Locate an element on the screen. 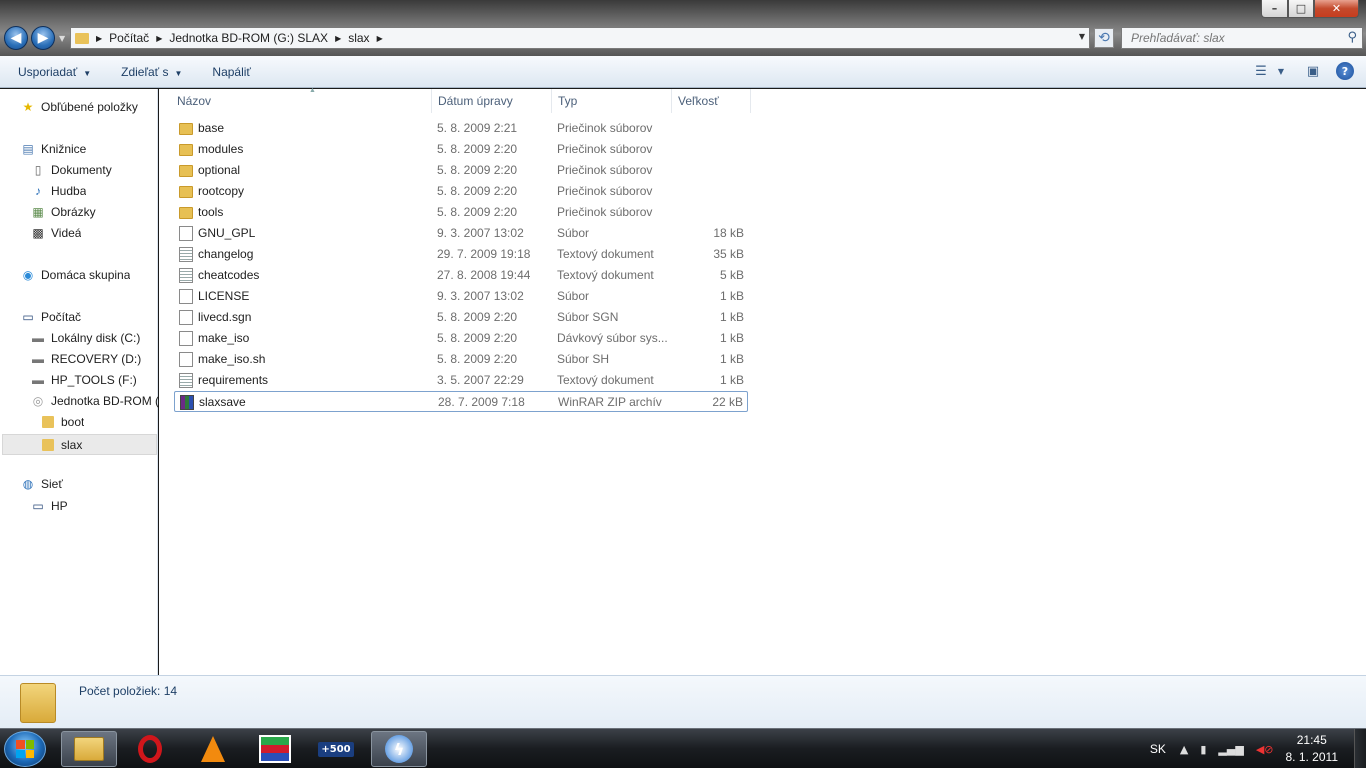  volume-muted-icon: ◀⊘ is located at coordinates (1265, 749).